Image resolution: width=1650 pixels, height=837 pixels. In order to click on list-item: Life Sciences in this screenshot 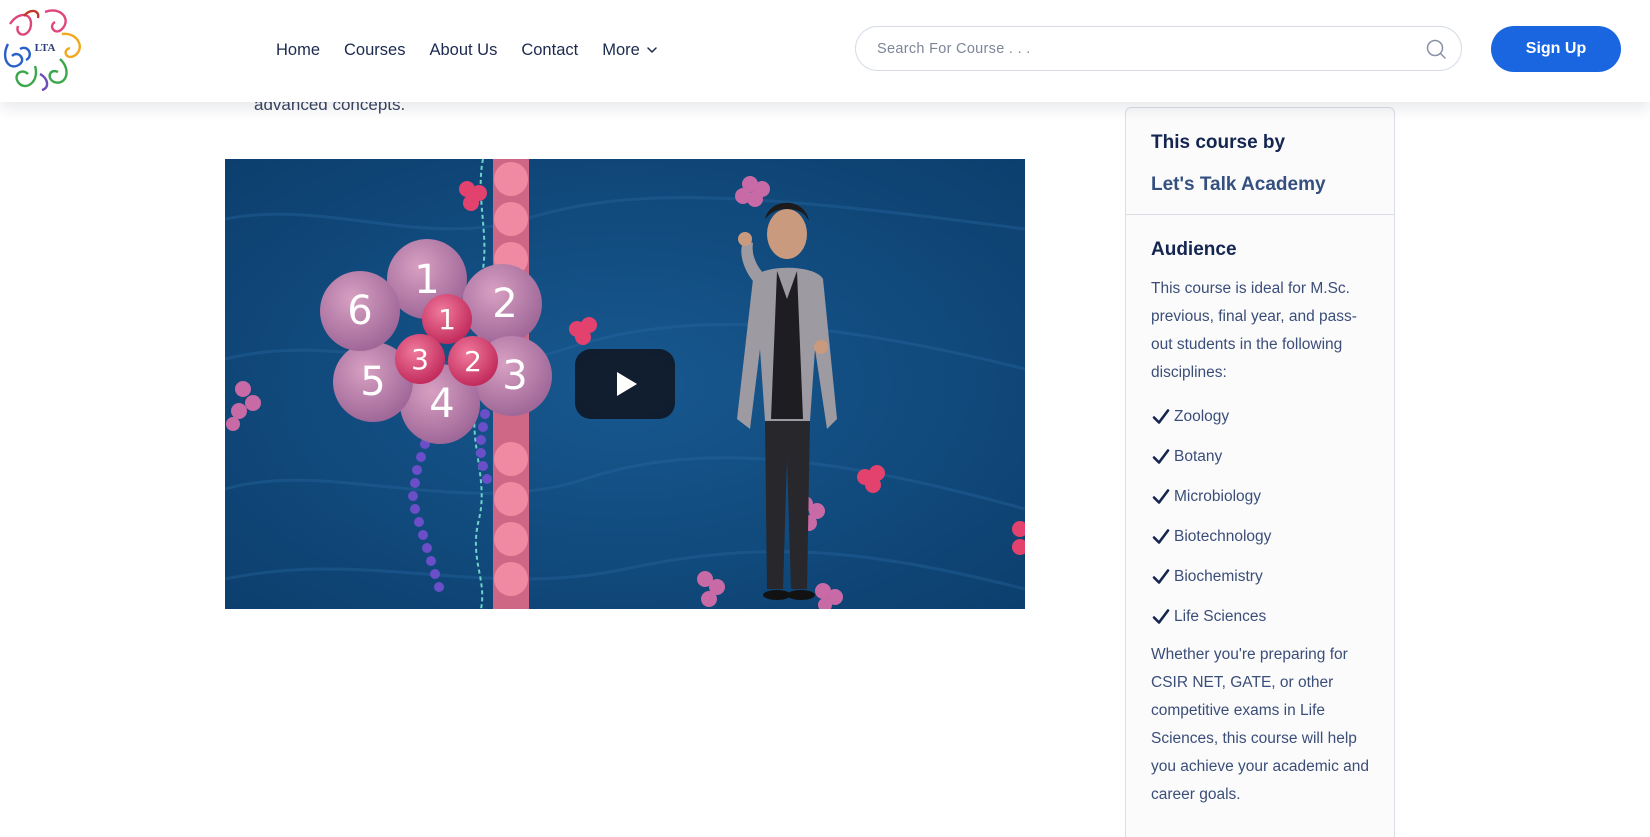, I will do `click(1260, 617)`.